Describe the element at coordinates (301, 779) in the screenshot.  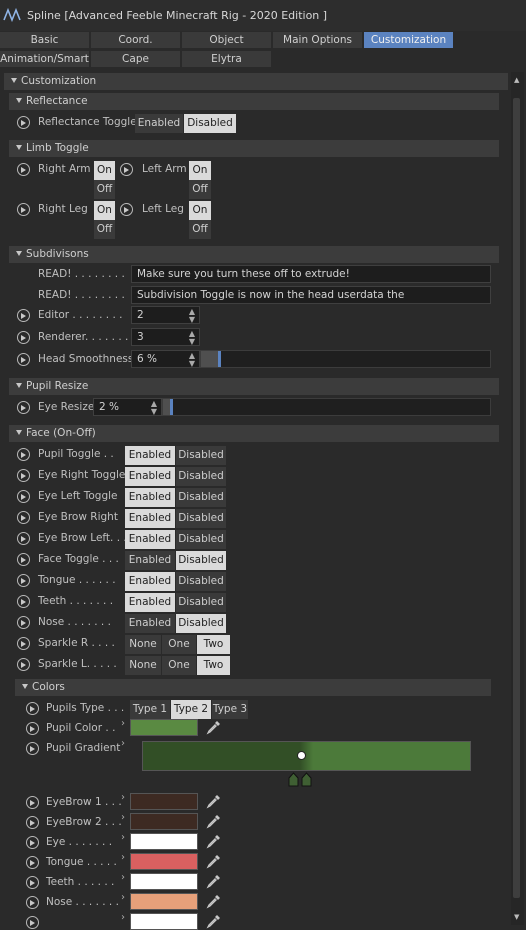
I see `gradient-knots-icon` at that location.